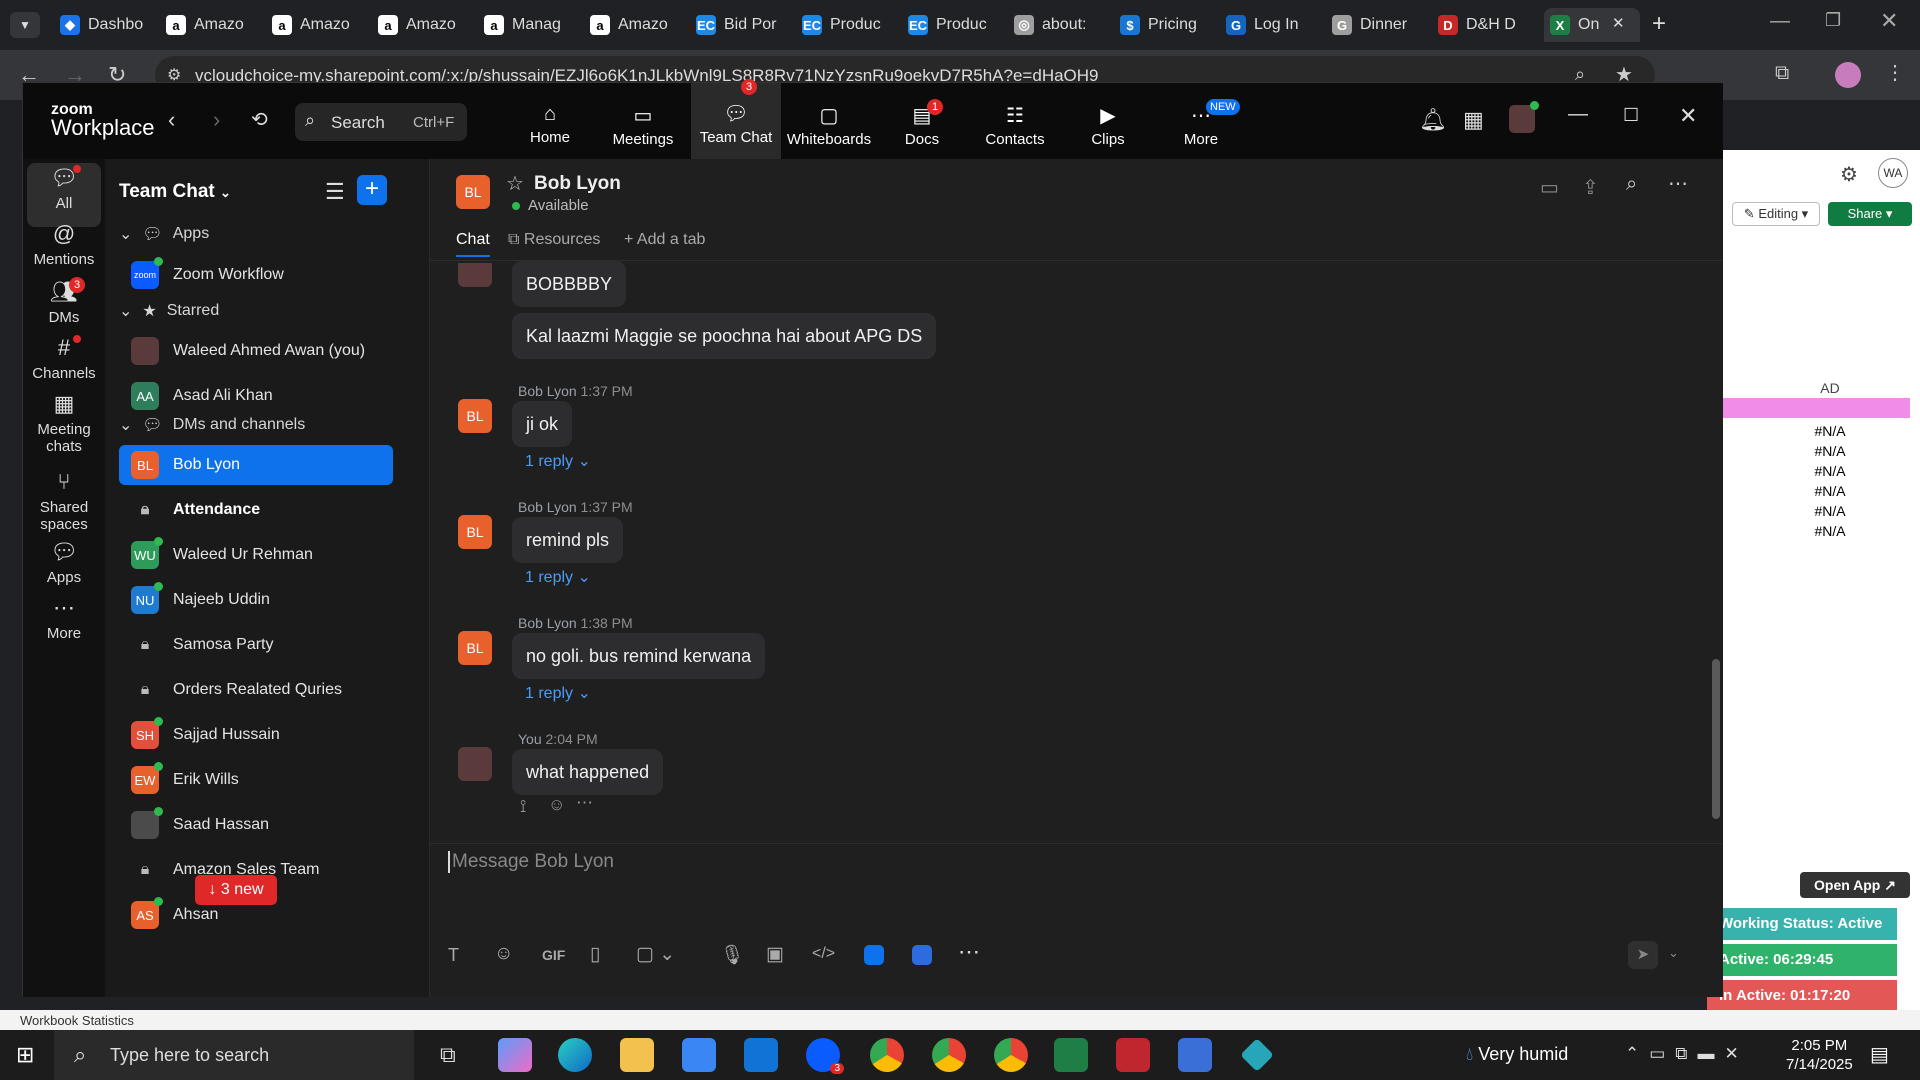  I want to click on copilot-icon, so click(515, 1055).